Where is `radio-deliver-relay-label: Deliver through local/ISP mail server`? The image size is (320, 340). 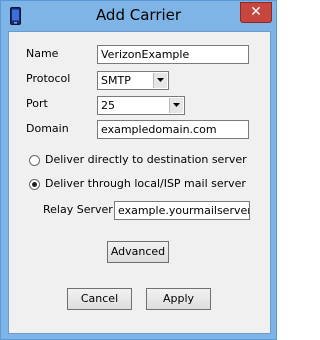
radio-deliver-relay-label: Deliver through local/ISP mail server is located at coordinates (145, 183).